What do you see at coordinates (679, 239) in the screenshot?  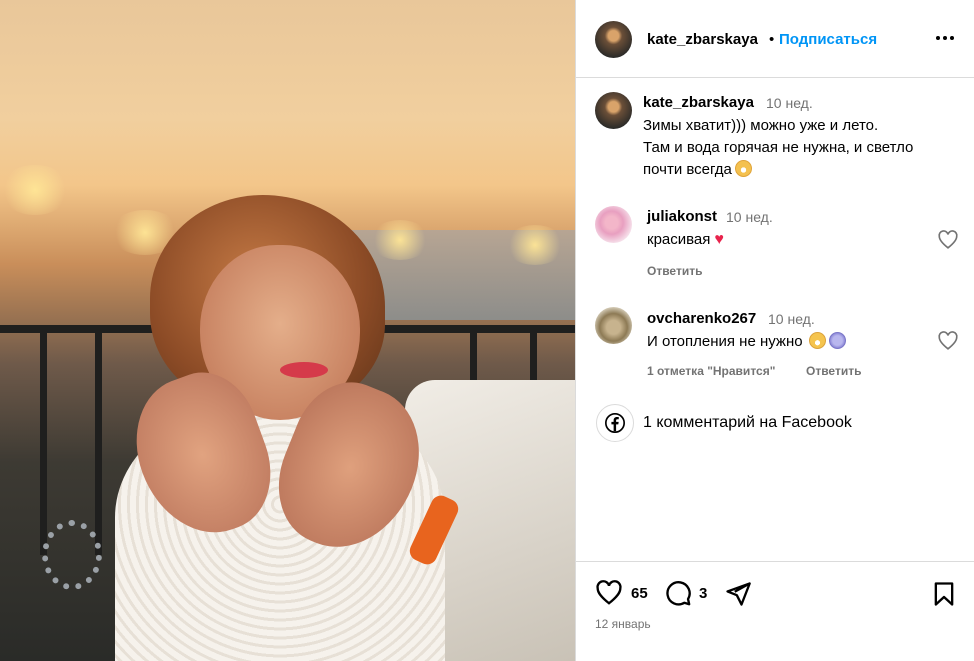 I see `comment-text-value: красивая` at bounding box center [679, 239].